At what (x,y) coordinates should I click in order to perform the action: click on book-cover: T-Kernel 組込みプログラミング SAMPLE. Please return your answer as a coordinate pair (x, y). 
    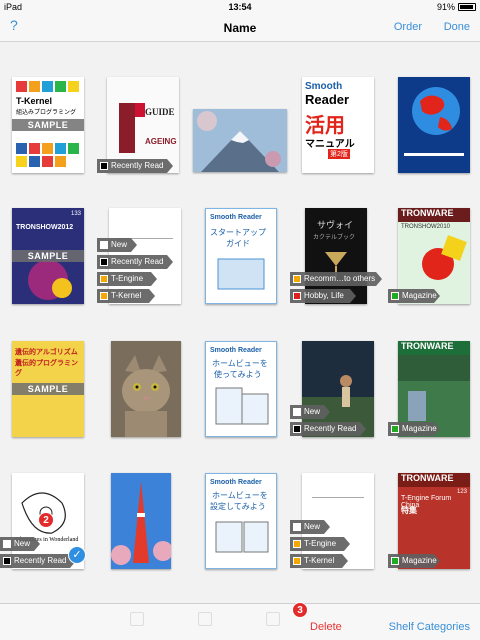
    Looking at the image, I should click on (48, 125).